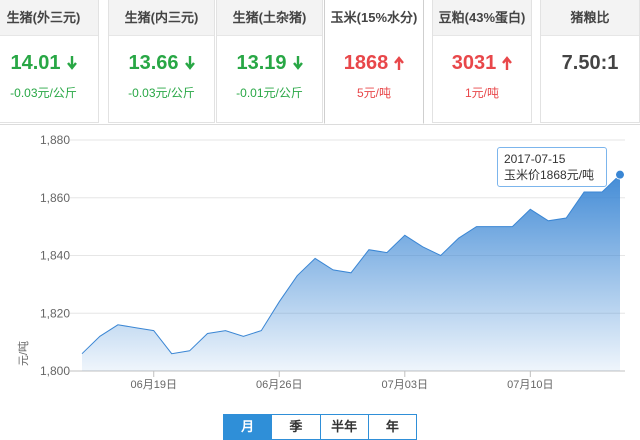 The width and height of the screenshot is (640, 440). What do you see at coordinates (530, 385) in the screenshot?
I see `x-tick-label: 07月10日` at bounding box center [530, 385].